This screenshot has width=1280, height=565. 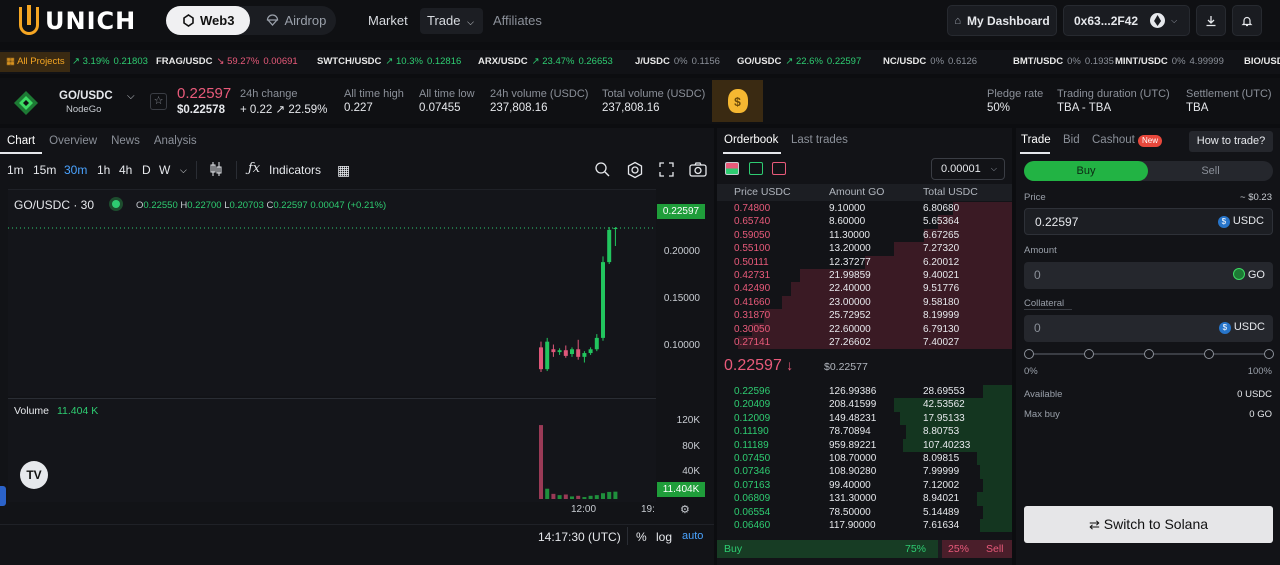 I want to click on settings-gear-icon: ⚙, so click(x=685, y=509).